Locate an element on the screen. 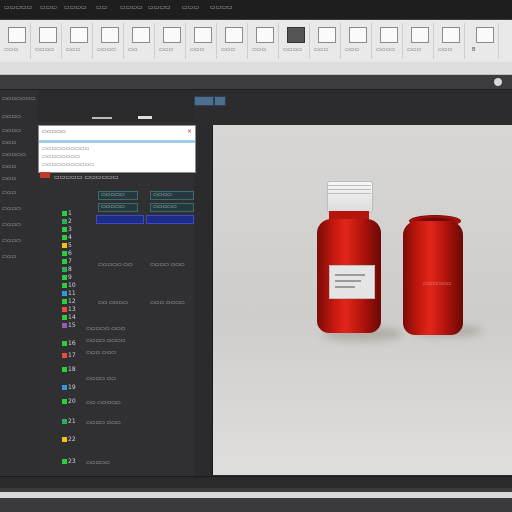 The image size is (512, 512). help-icon is located at coordinates (498, 82).